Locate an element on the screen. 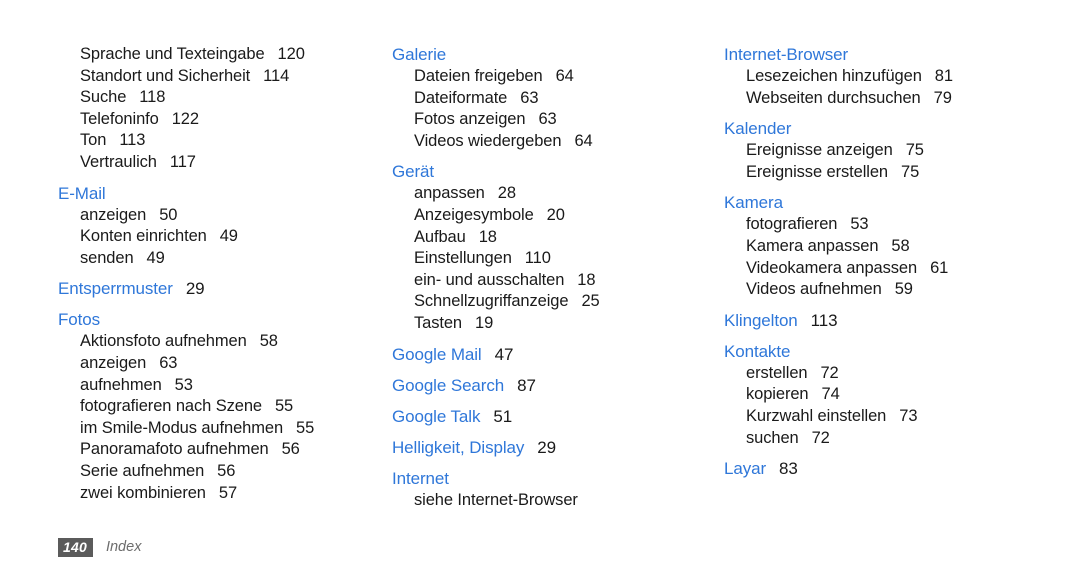 The width and height of the screenshot is (1080, 586). index-entry-label: aufnehmen is located at coordinates (121, 384).